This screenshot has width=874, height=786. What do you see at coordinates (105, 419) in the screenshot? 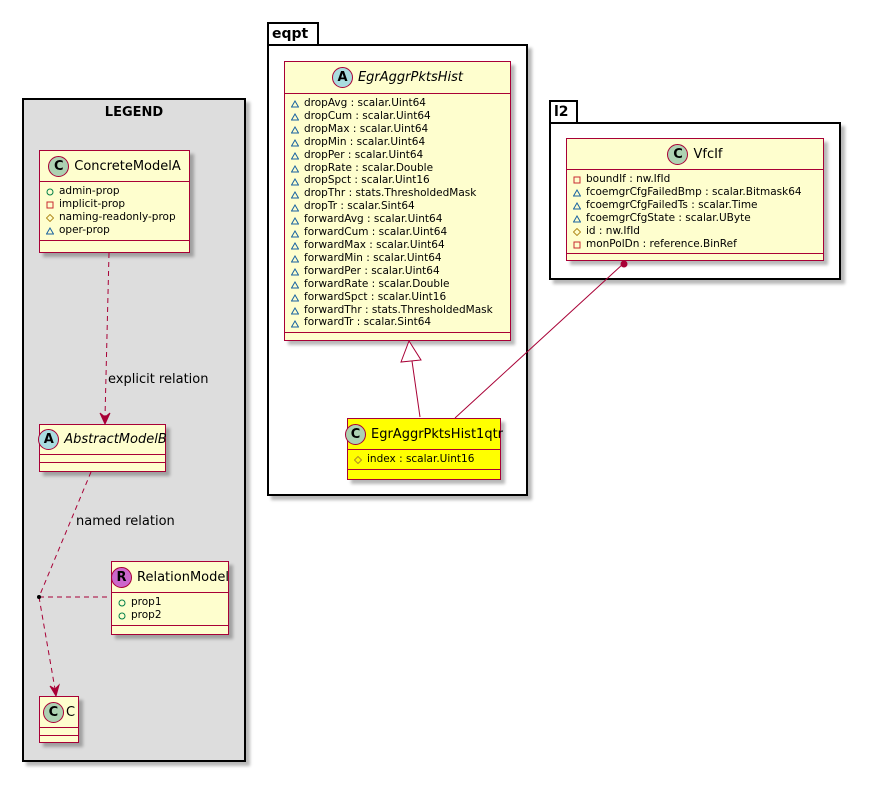
I see `explicit-relation-arrowhead` at bounding box center [105, 419].